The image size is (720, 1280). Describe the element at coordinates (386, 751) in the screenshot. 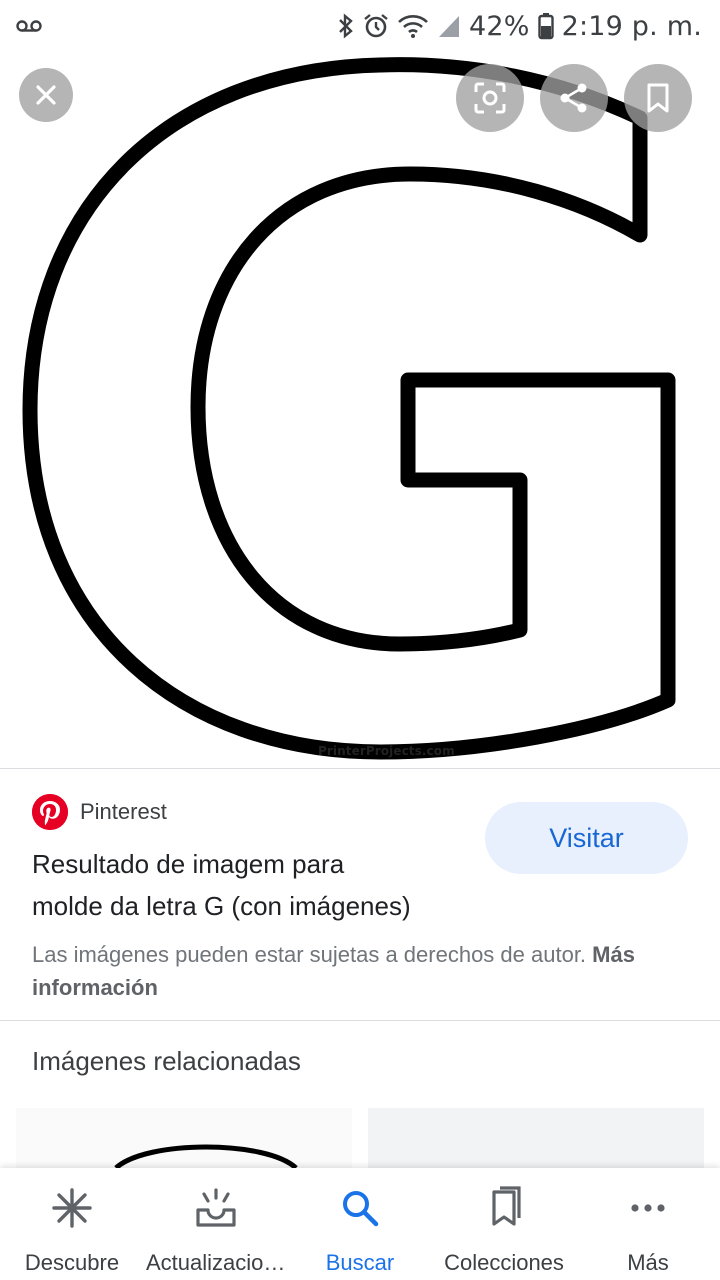

I see `image-watermark: PrinterProjects.com` at that location.